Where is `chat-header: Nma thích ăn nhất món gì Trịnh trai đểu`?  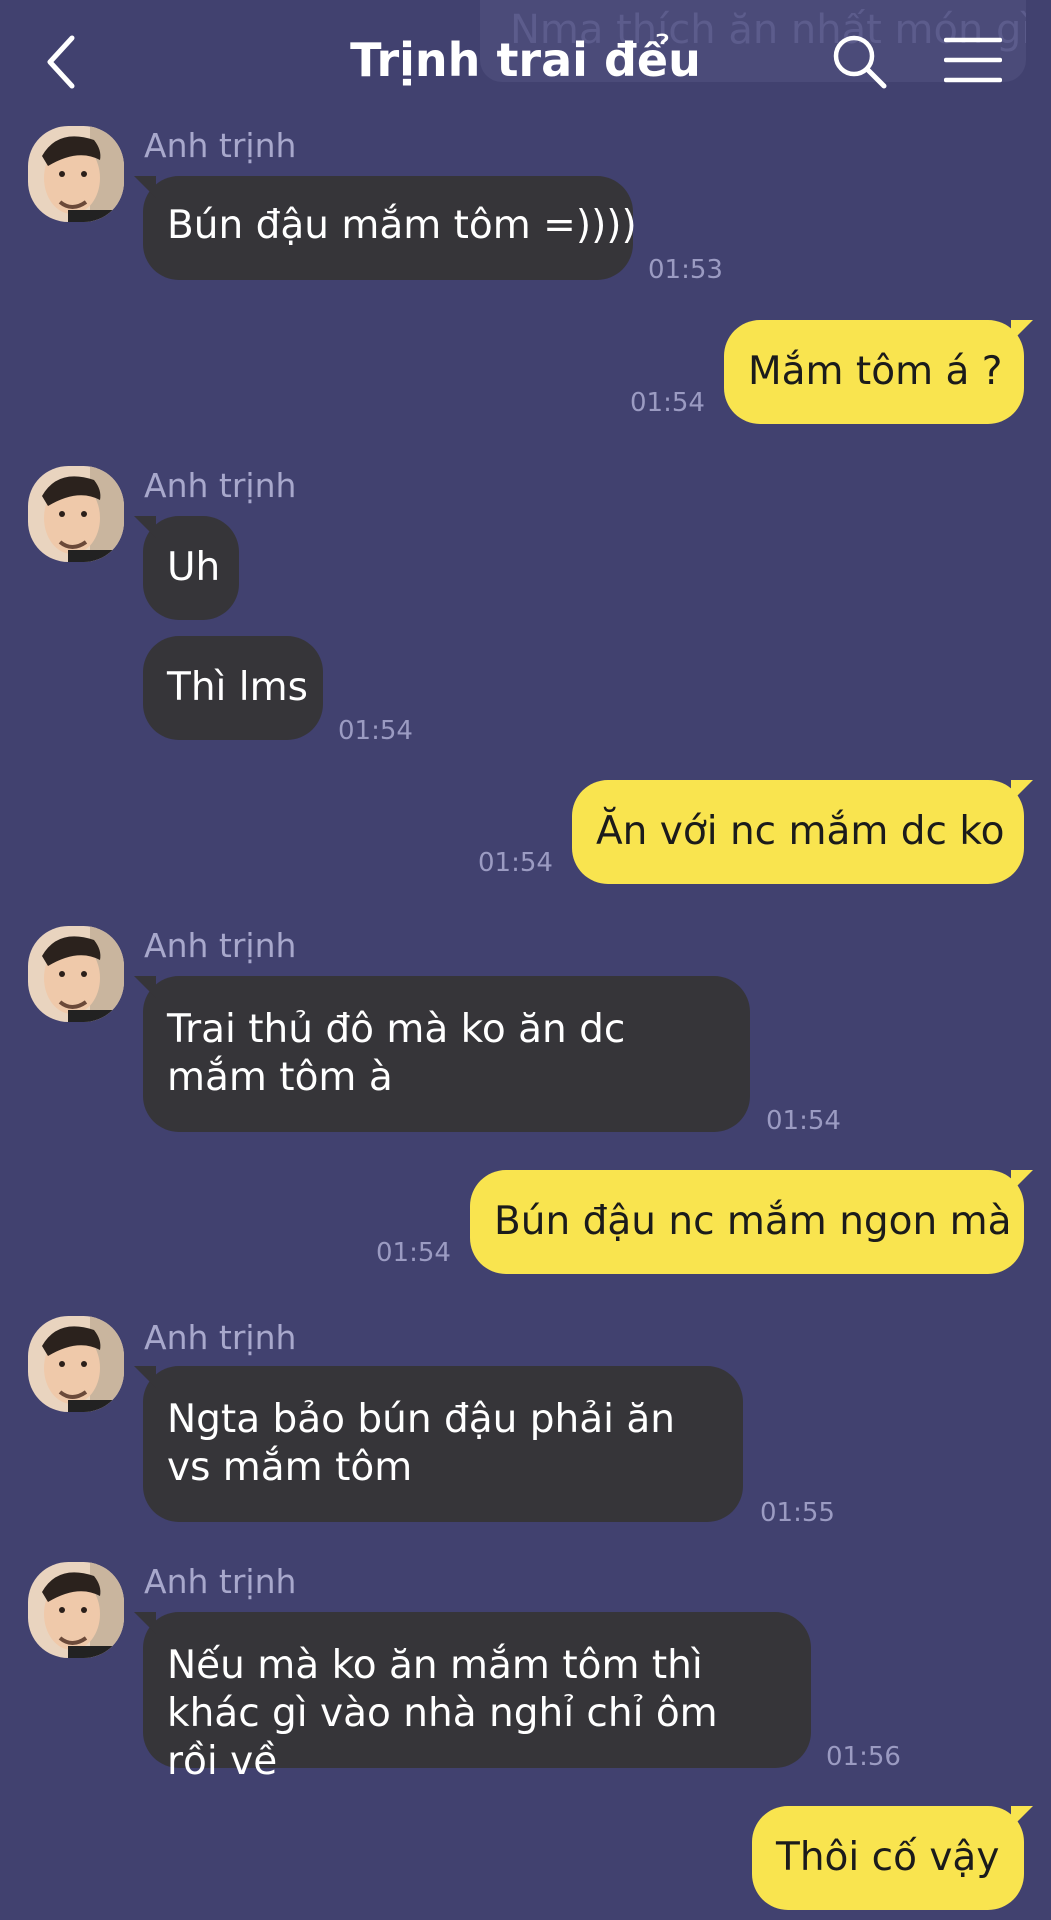
chat-header: Nma thích ăn nhất món gì Trịnh trai đểu is located at coordinates (525, 60).